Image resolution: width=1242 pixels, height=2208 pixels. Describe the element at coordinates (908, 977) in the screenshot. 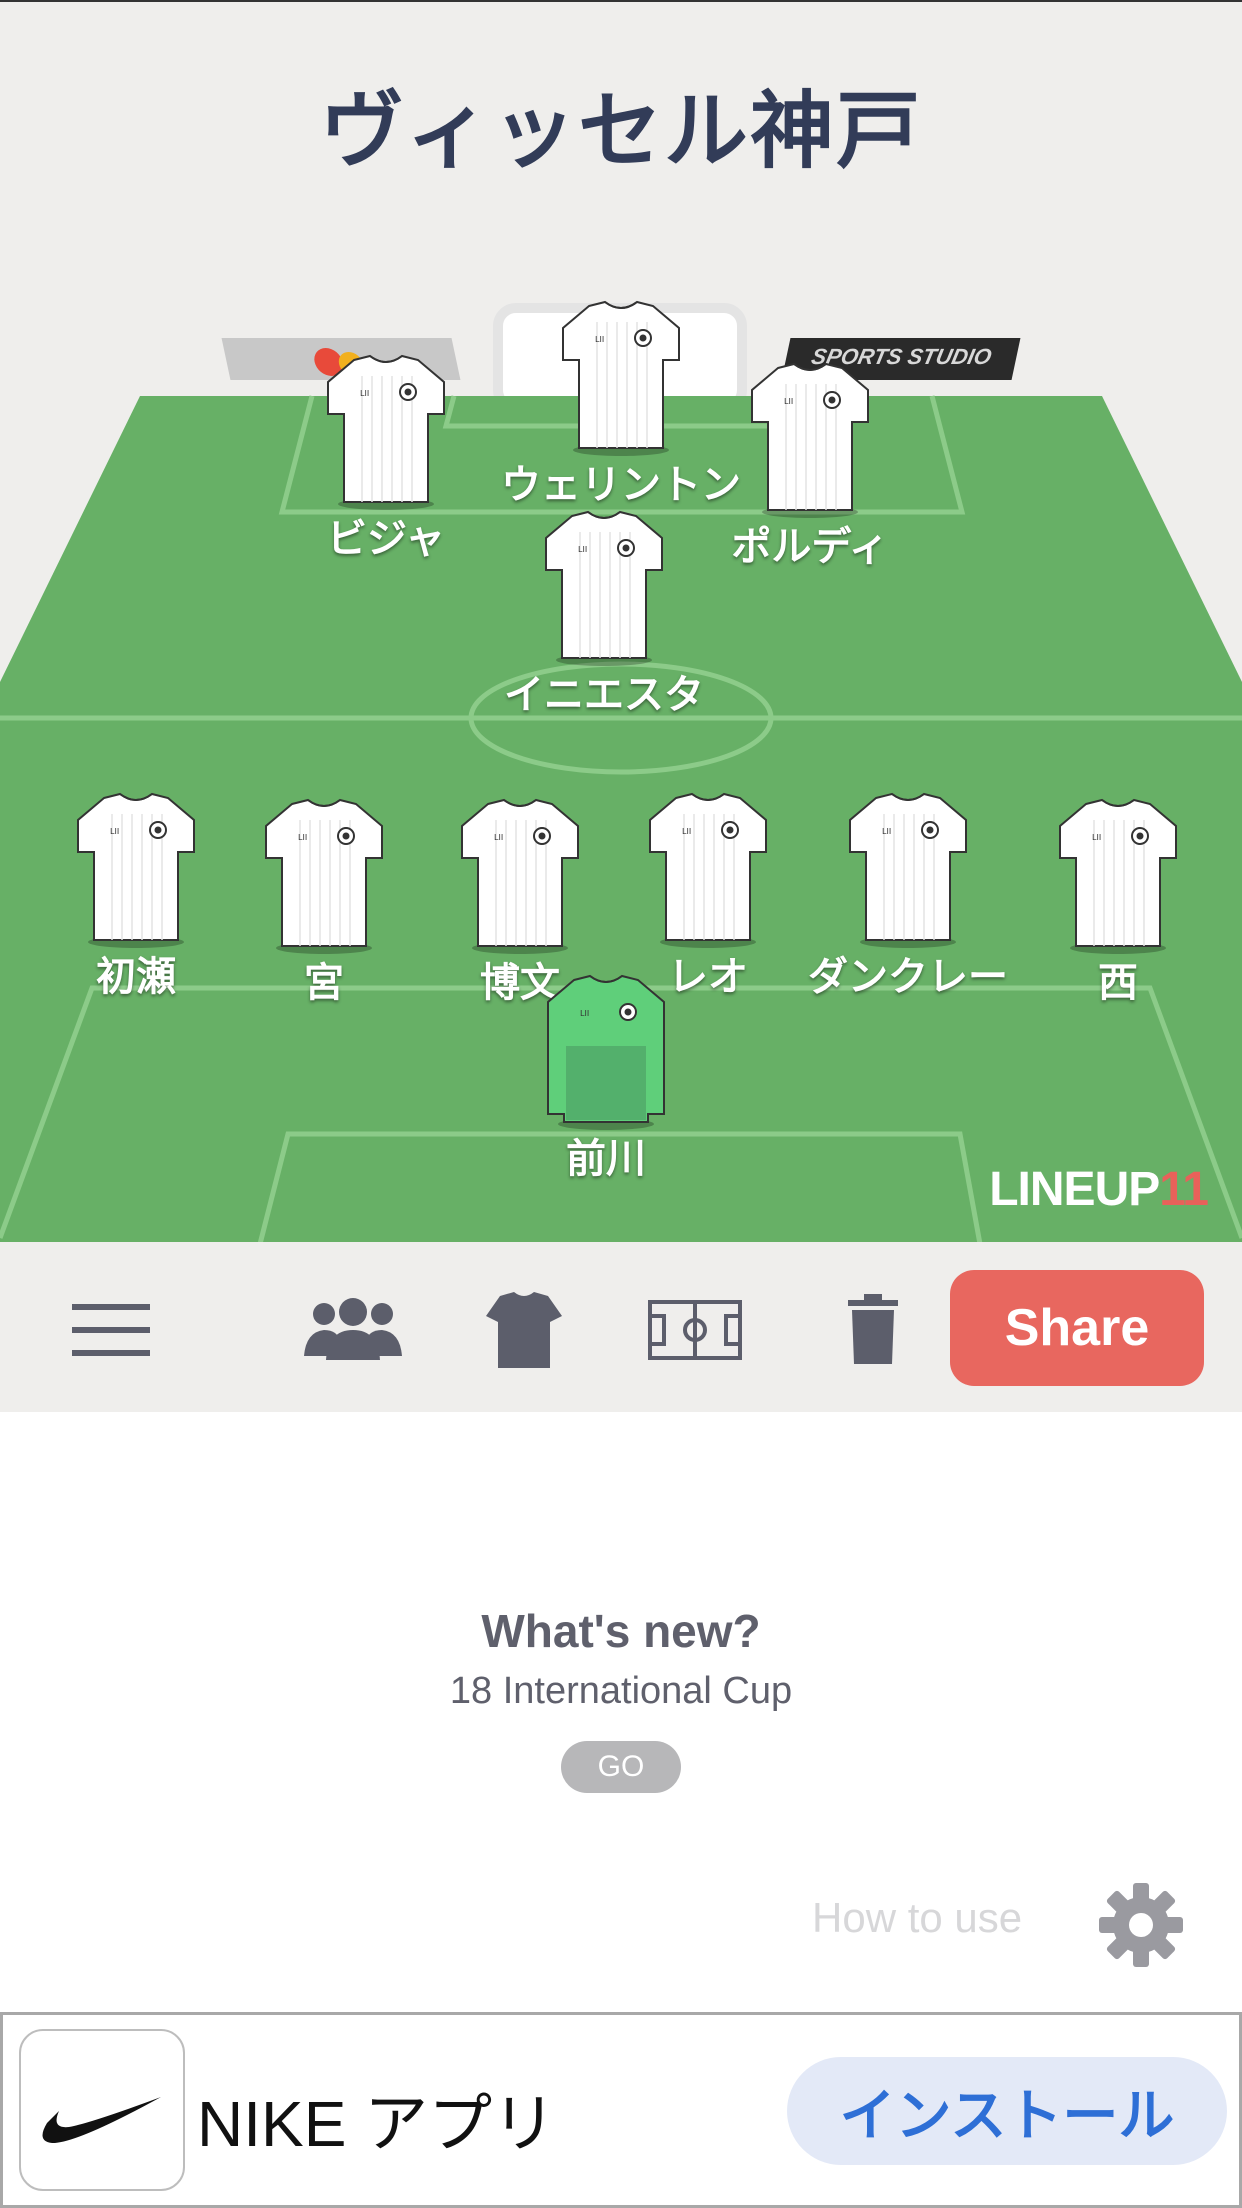

I see `player-name: ダンクレー` at that location.